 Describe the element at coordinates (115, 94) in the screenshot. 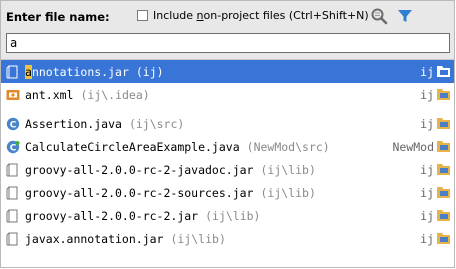

I see `item-path: (ij\.idea)` at that location.